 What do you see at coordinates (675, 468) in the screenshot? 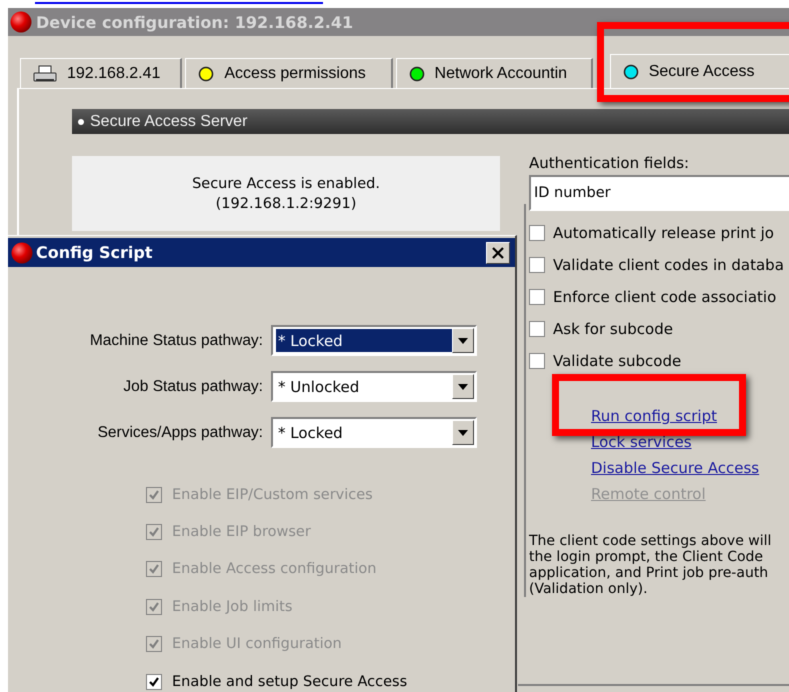
I see `link: Disable Secure Access` at bounding box center [675, 468].